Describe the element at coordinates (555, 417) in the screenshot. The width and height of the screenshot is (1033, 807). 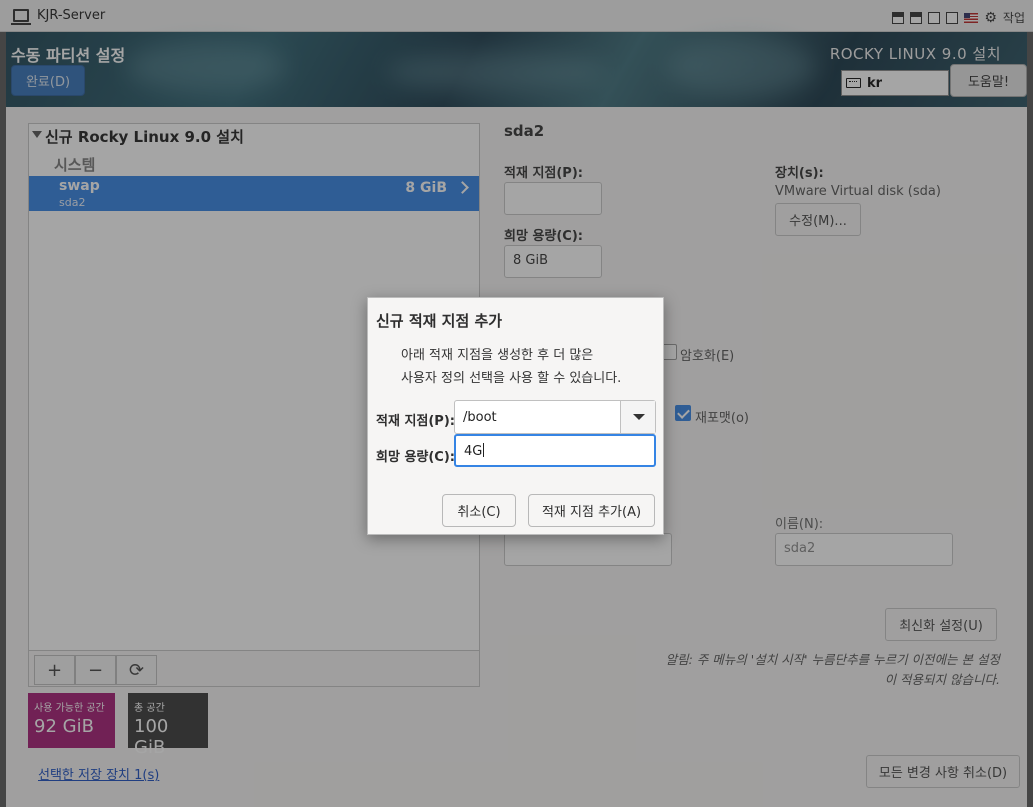
I see `mount-point-combo: /boot` at that location.